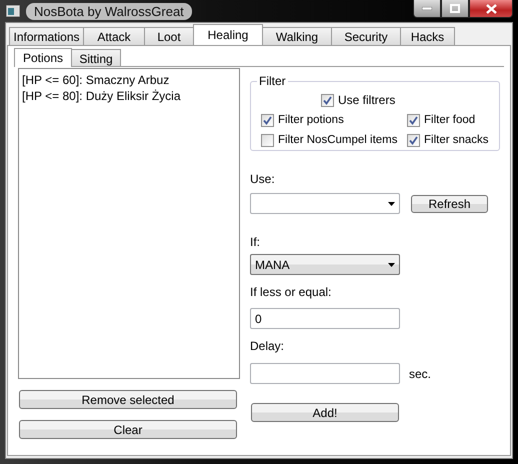 The image size is (518, 464). Describe the element at coordinates (128, 399) in the screenshot. I see `remove-selected-button: Remove selected` at that location.